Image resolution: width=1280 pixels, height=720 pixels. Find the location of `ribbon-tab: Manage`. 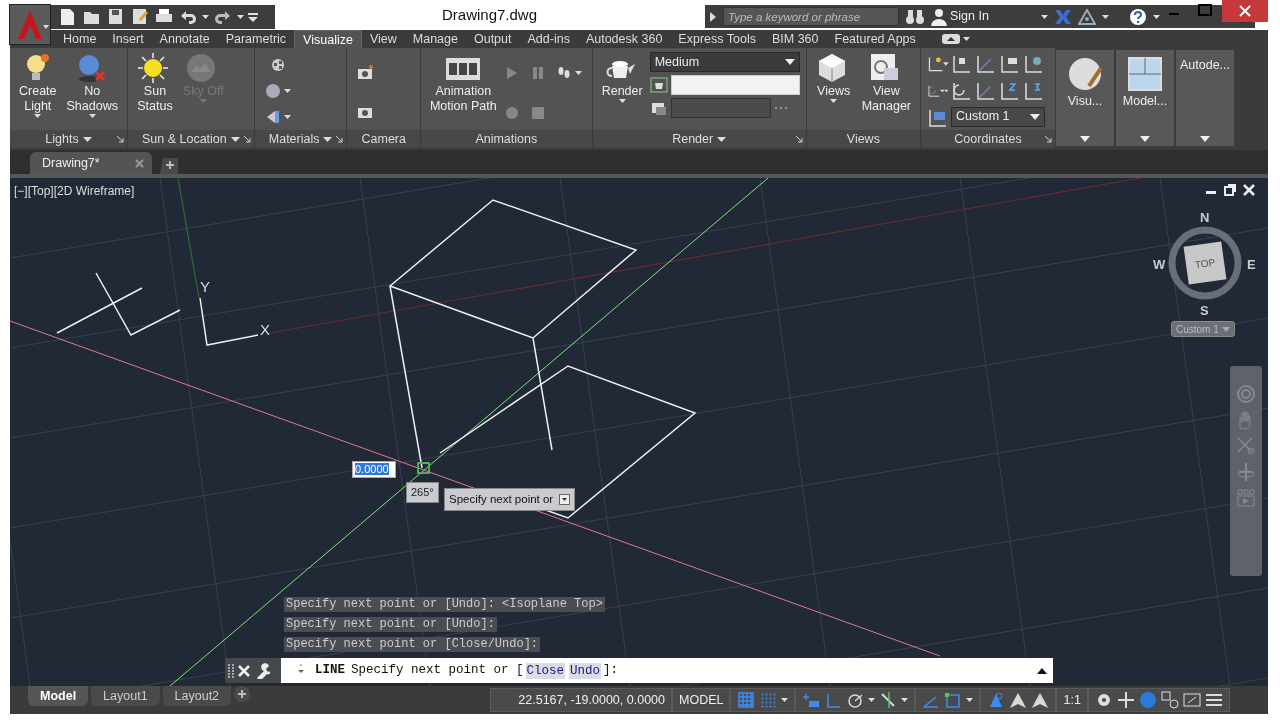

ribbon-tab: Manage is located at coordinates (435, 39).